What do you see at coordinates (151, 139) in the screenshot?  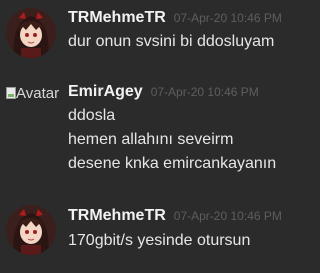 I see `message-line: hemen allahını seveirm` at bounding box center [151, 139].